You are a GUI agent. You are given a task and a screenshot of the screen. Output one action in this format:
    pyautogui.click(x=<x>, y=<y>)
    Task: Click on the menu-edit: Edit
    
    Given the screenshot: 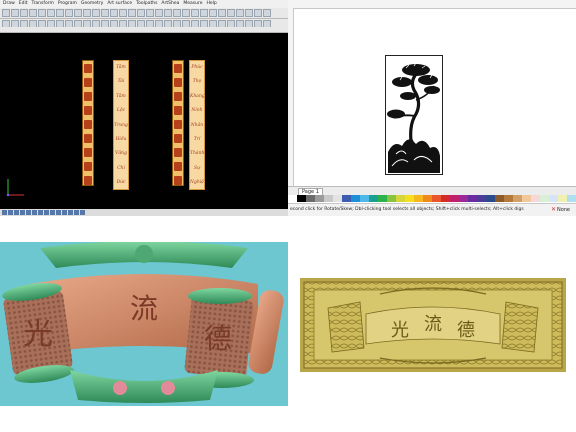 What is the action you would take?
    pyautogui.click(x=23, y=4)
    